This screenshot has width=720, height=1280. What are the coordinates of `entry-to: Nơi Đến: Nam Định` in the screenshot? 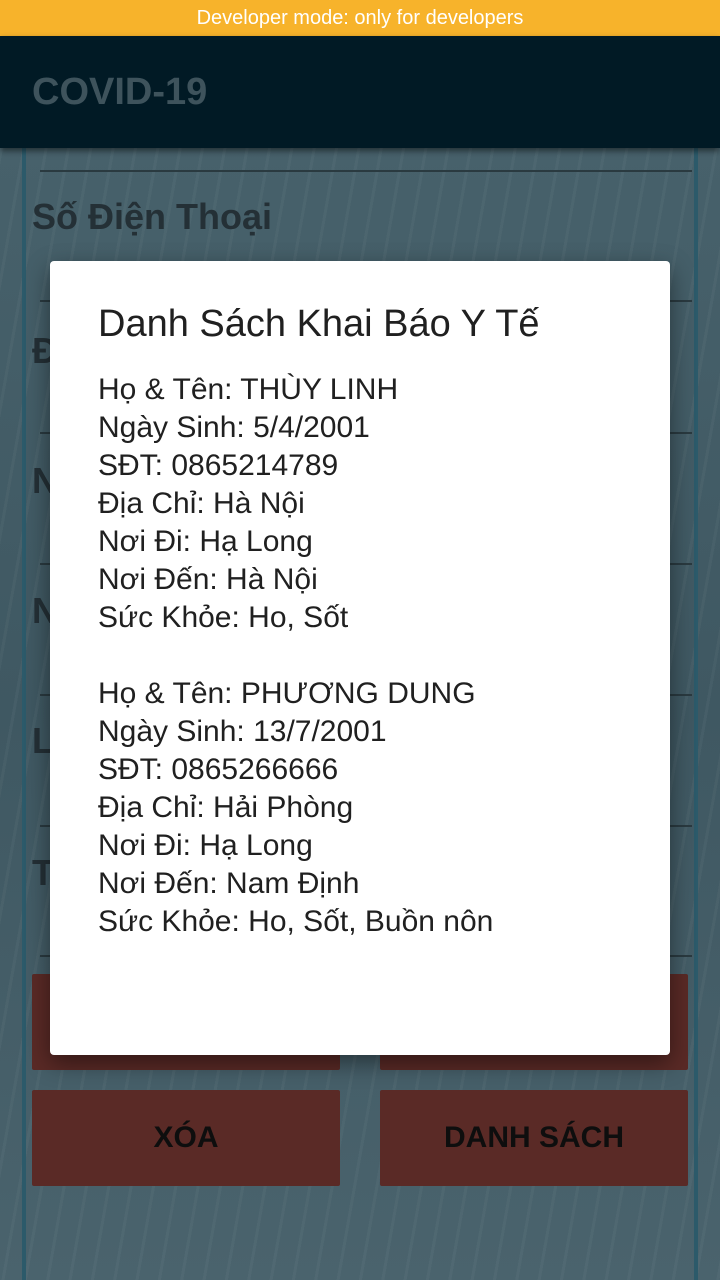 It's located at (229, 883).